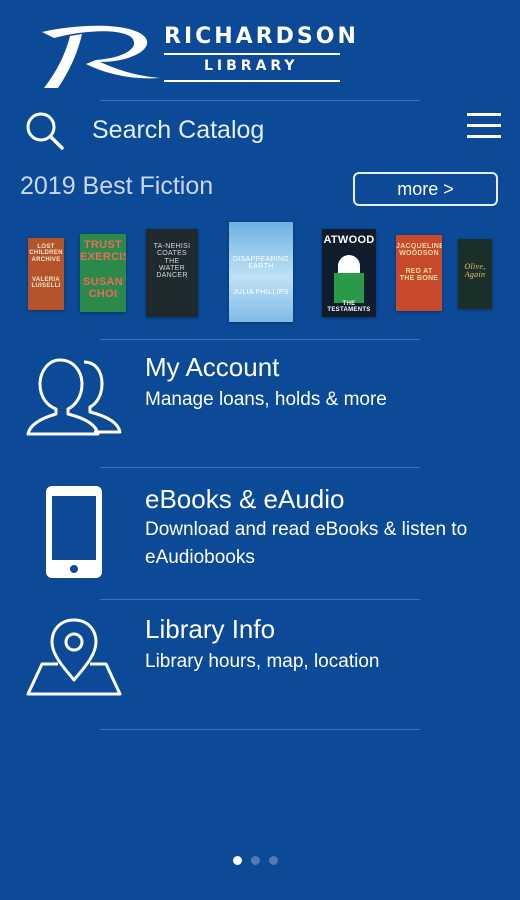  I want to click on page-indicator, so click(260, 861).